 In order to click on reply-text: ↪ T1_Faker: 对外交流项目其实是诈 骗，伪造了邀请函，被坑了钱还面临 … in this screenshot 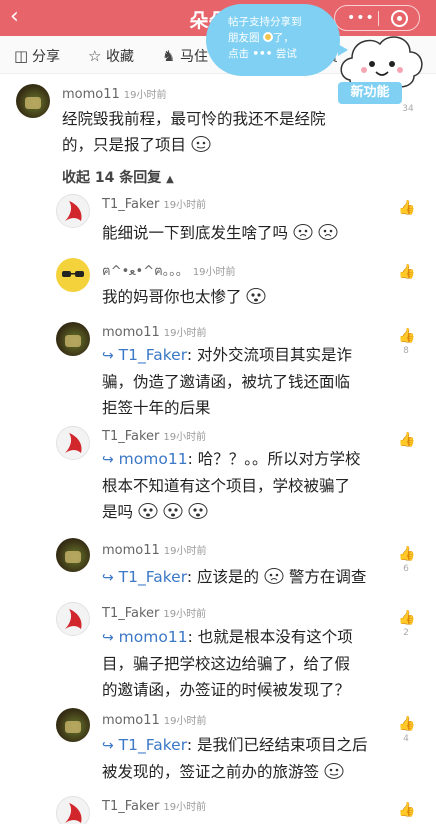, I will do `click(227, 381)`.